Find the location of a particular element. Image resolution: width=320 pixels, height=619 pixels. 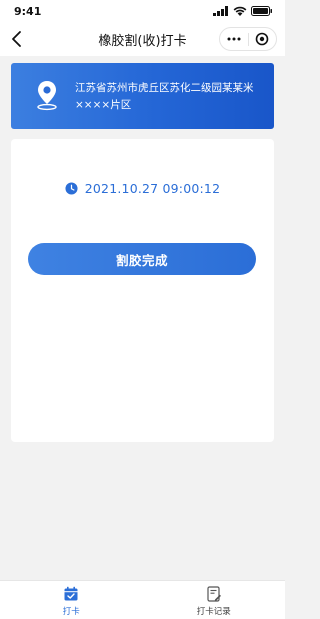

location-pin-icon is located at coordinates (47, 96).